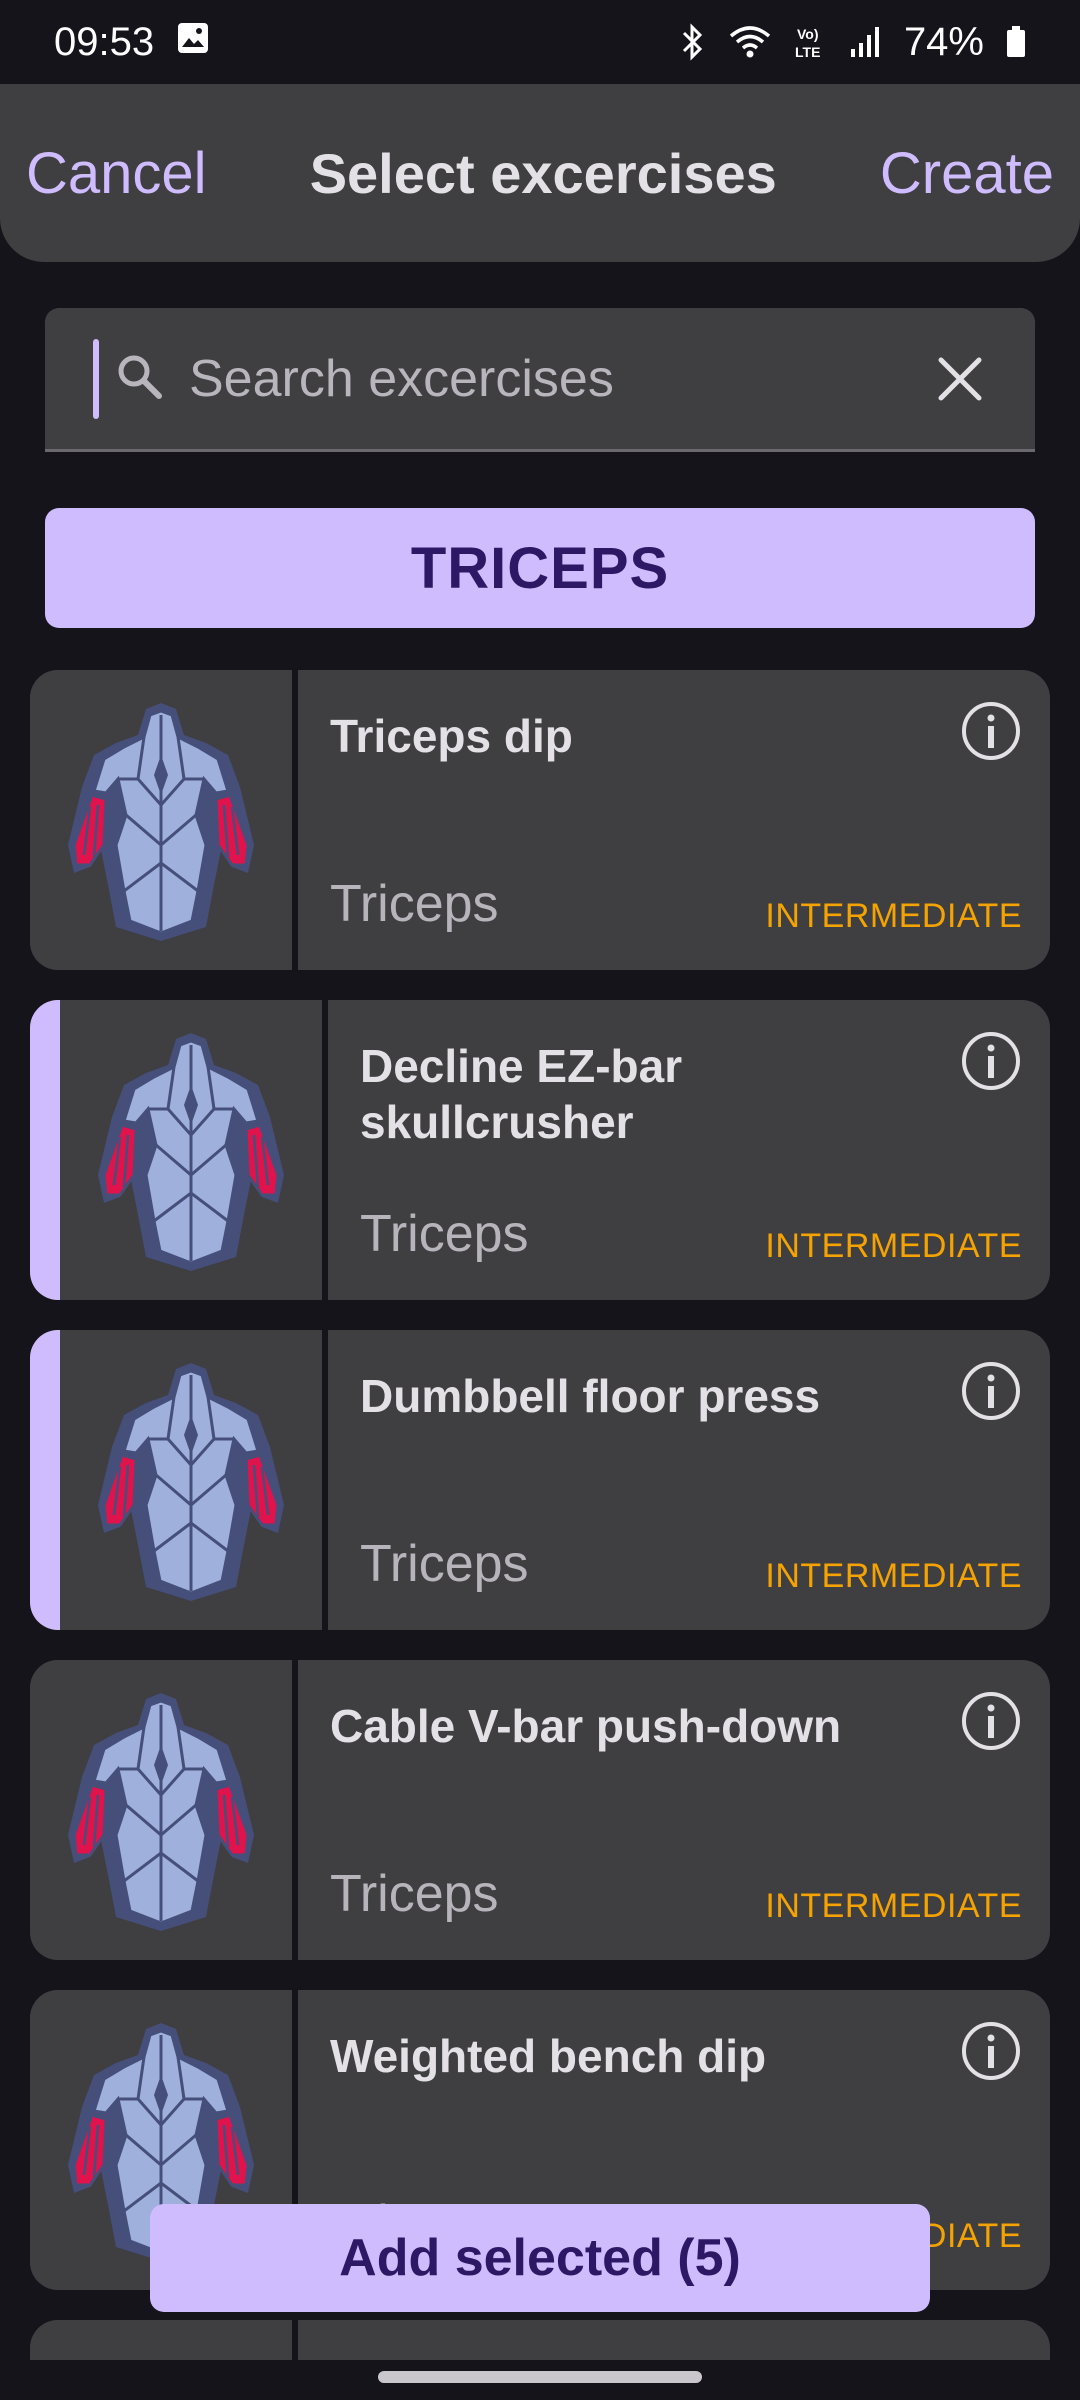 This screenshot has height=2400, width=1080. I want to click on text-cursor, so click(96, 378).